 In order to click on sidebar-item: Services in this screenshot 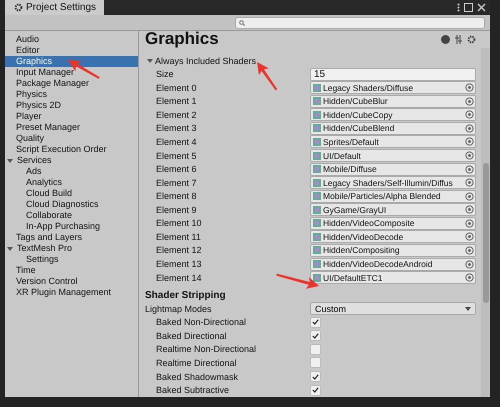, I will do `click(71, 160)`.